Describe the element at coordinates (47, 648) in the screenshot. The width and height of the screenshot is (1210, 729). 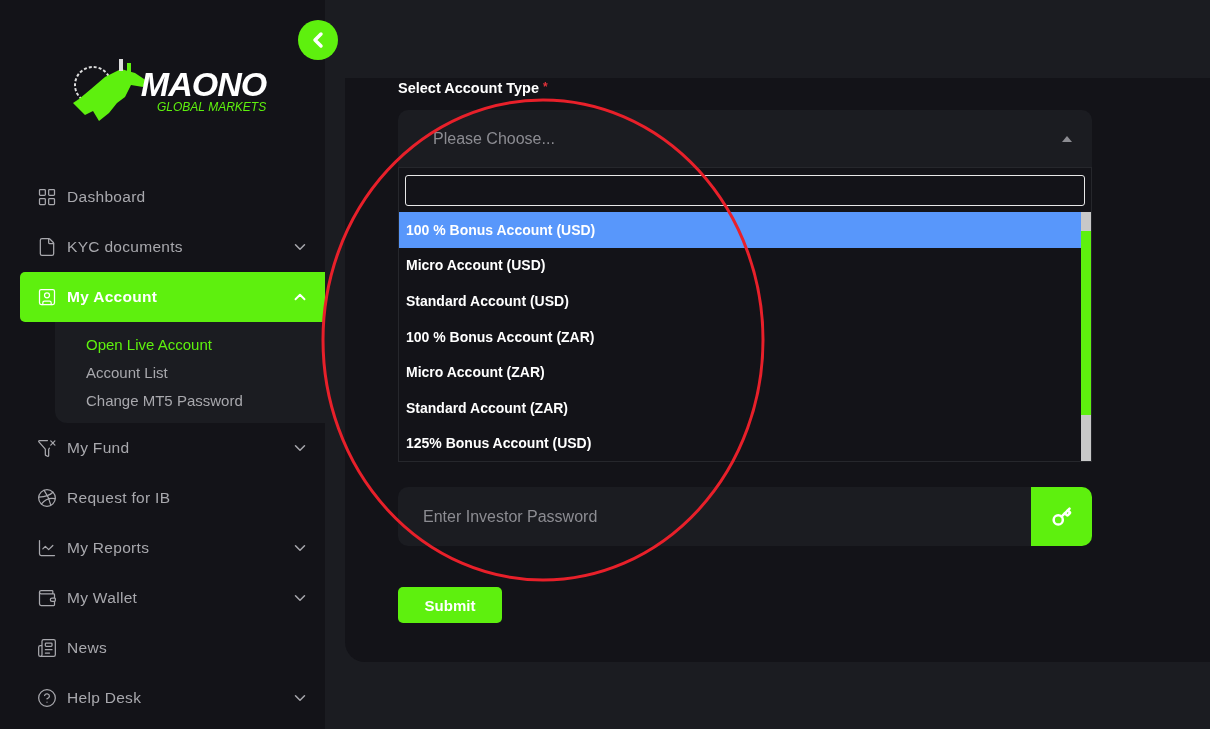
I see `newspaper-icon` at that location.